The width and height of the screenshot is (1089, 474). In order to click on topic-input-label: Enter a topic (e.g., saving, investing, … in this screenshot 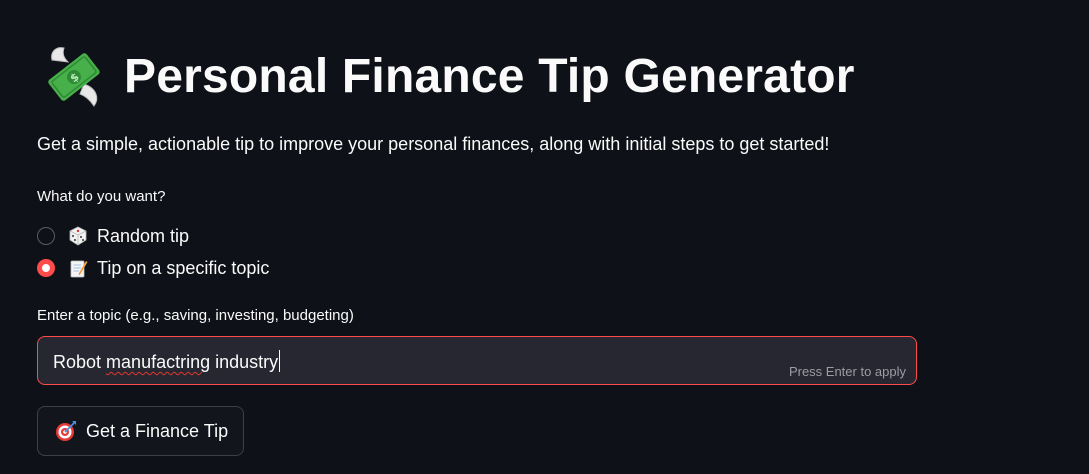, I will do `click(195, 315)`.